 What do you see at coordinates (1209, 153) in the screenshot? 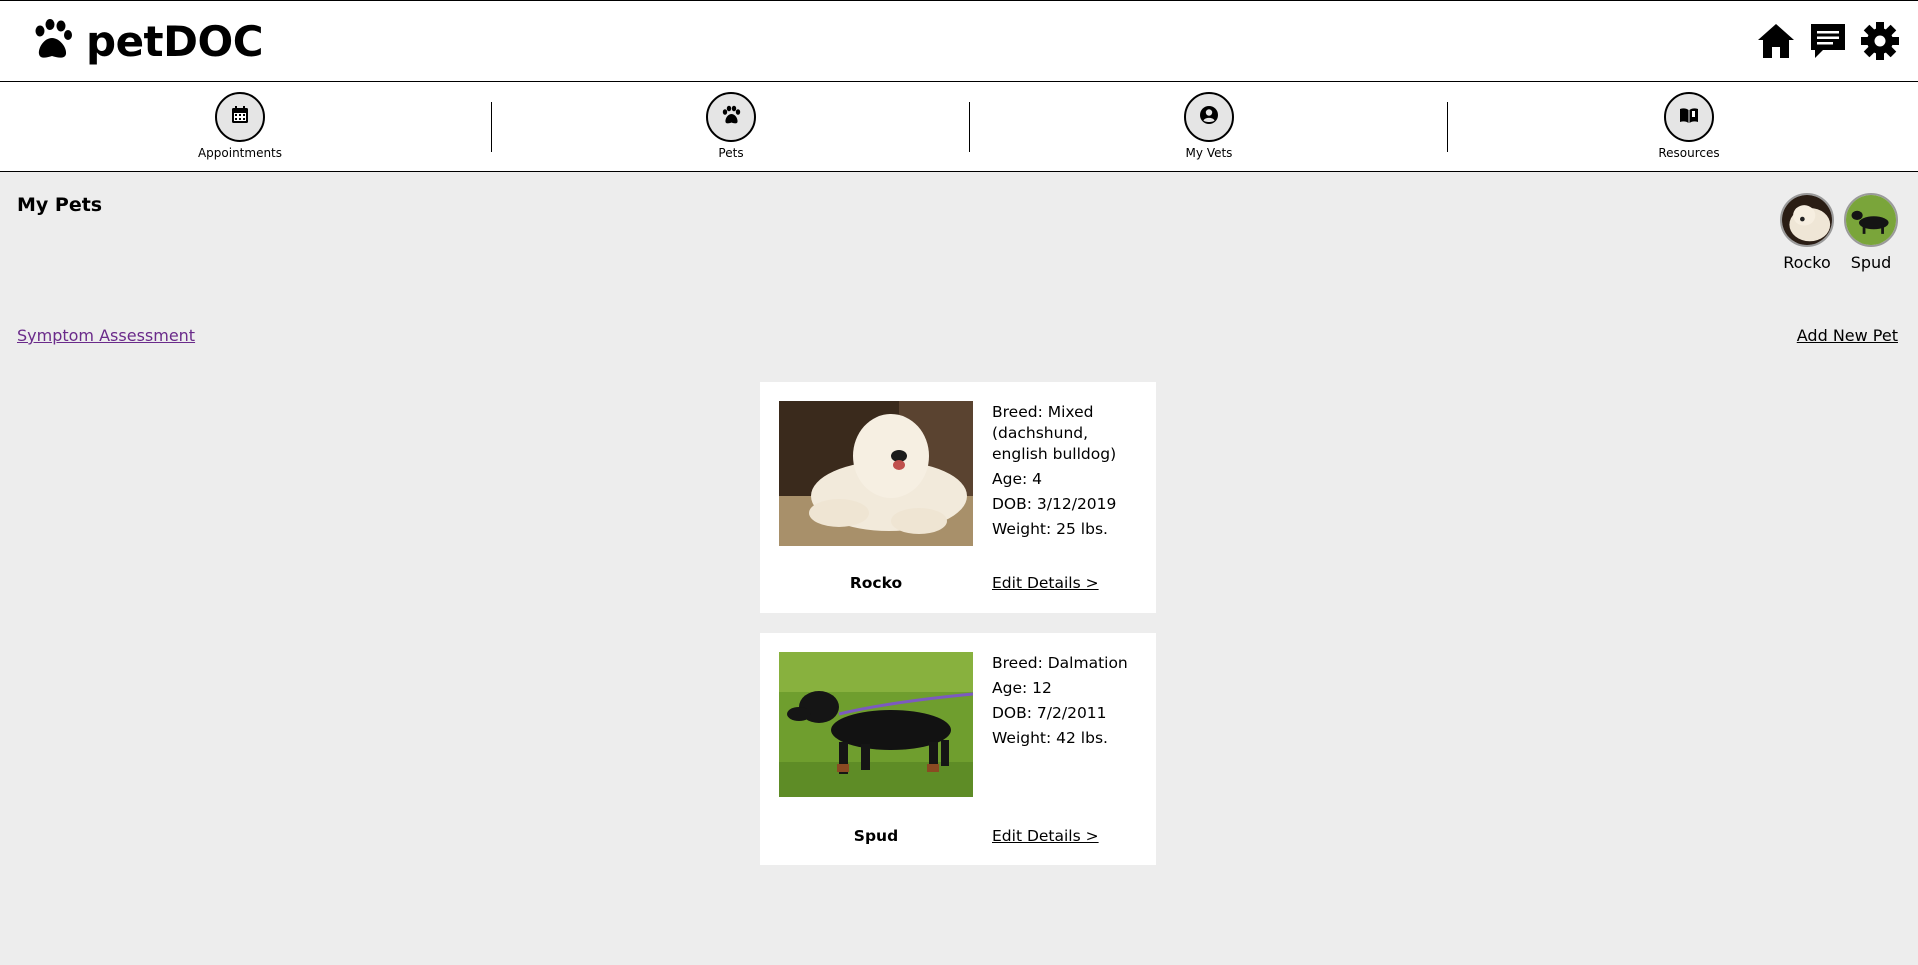
I see `nav-label: My Vets` at bounding box center [1209, 153].